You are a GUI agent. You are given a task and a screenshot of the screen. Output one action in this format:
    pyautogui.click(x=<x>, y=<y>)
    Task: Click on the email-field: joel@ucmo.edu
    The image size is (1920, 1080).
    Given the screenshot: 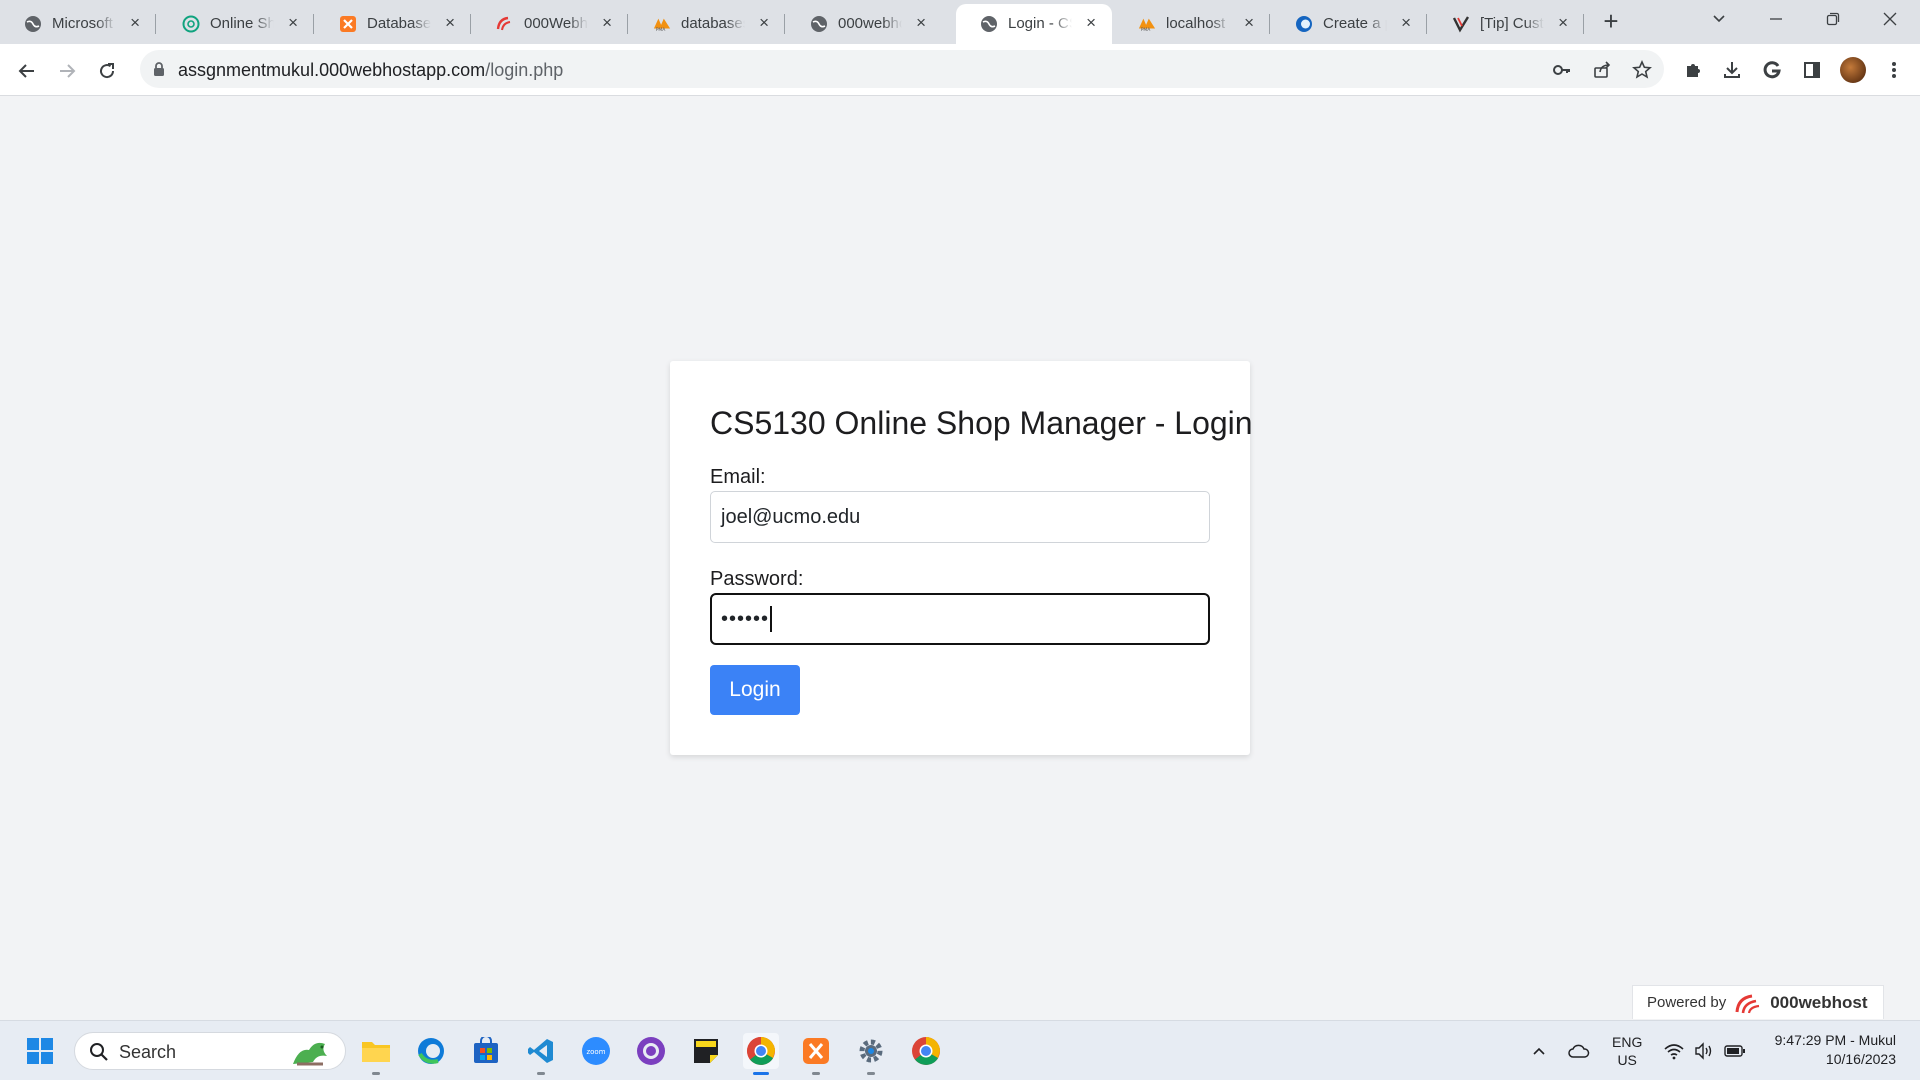 What is the action you would take?
    pyautogui.click(x=960, y=517)
    